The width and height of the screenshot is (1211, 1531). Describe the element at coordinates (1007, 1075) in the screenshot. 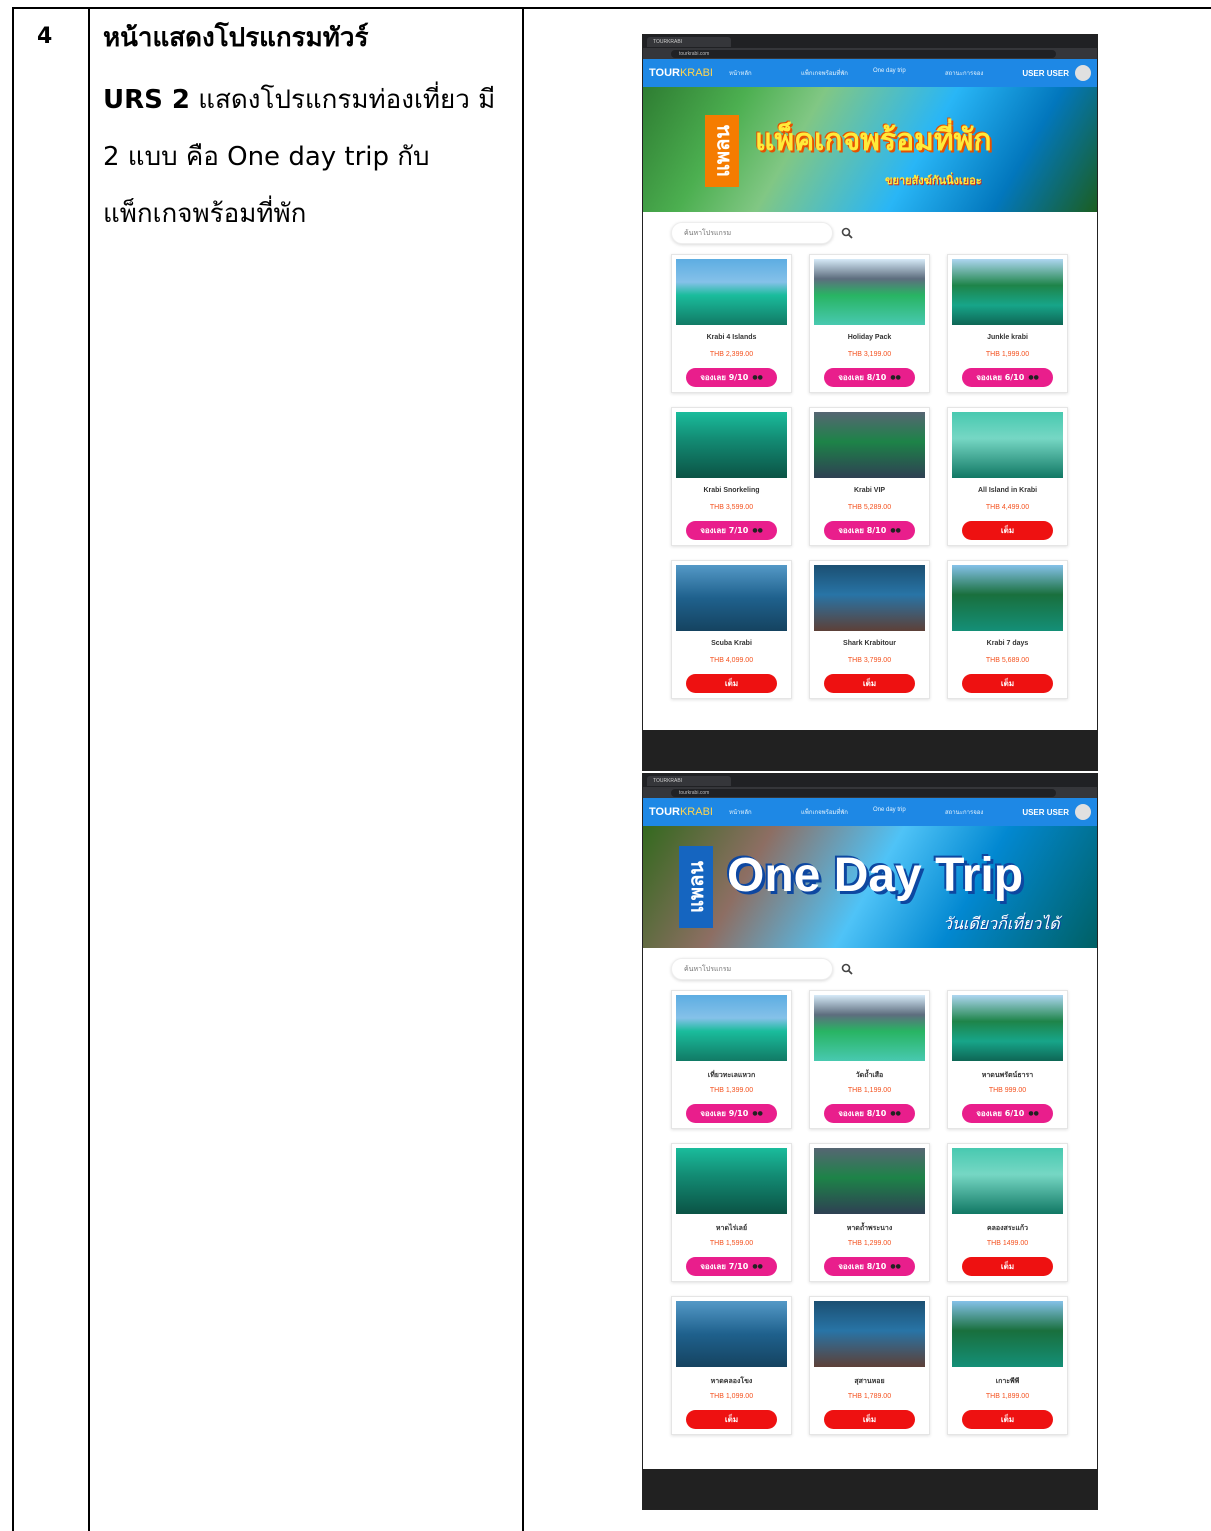

I see `program-name: หาดนพรัตน์ธารา` at that location.